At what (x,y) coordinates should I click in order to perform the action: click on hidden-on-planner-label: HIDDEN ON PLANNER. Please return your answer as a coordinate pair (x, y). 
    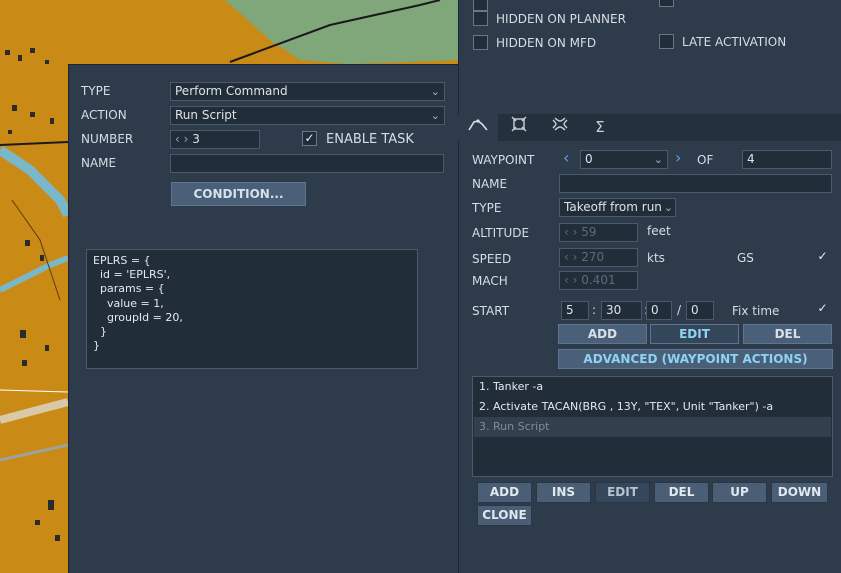
    Looking at the image, I should click on (561, 19).